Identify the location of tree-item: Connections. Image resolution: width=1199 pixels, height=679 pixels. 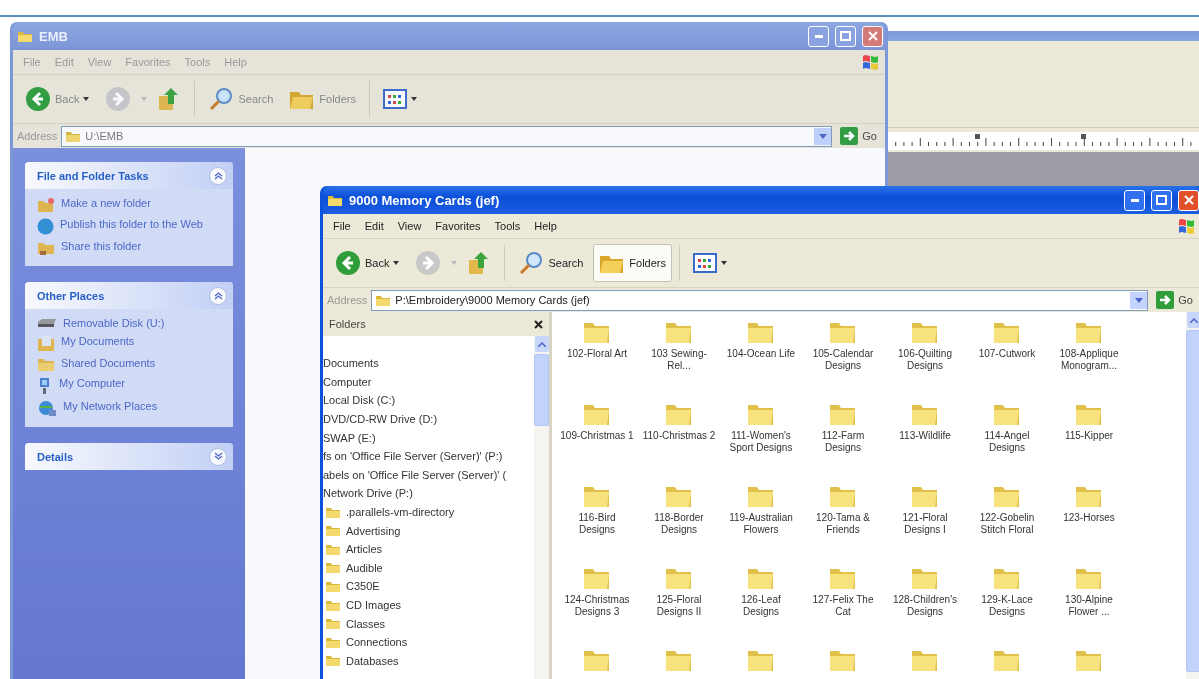
(377, 642).